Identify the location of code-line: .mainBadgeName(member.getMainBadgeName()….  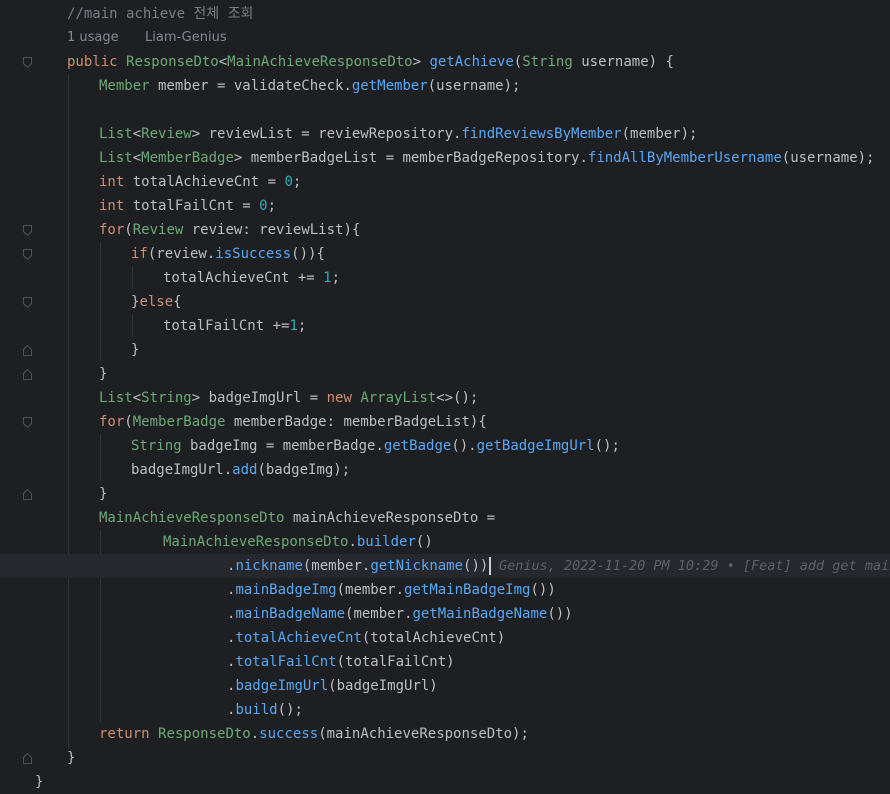
(445, 614).